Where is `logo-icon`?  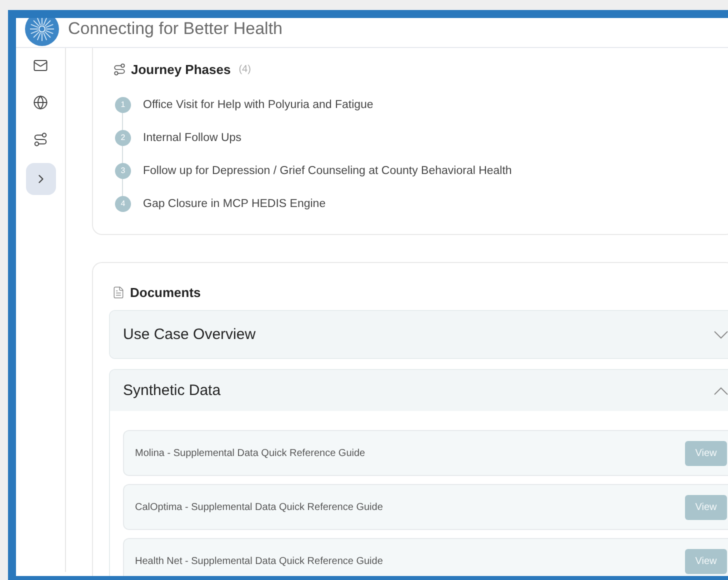
logo-icon is located at coordinates (42, 32).